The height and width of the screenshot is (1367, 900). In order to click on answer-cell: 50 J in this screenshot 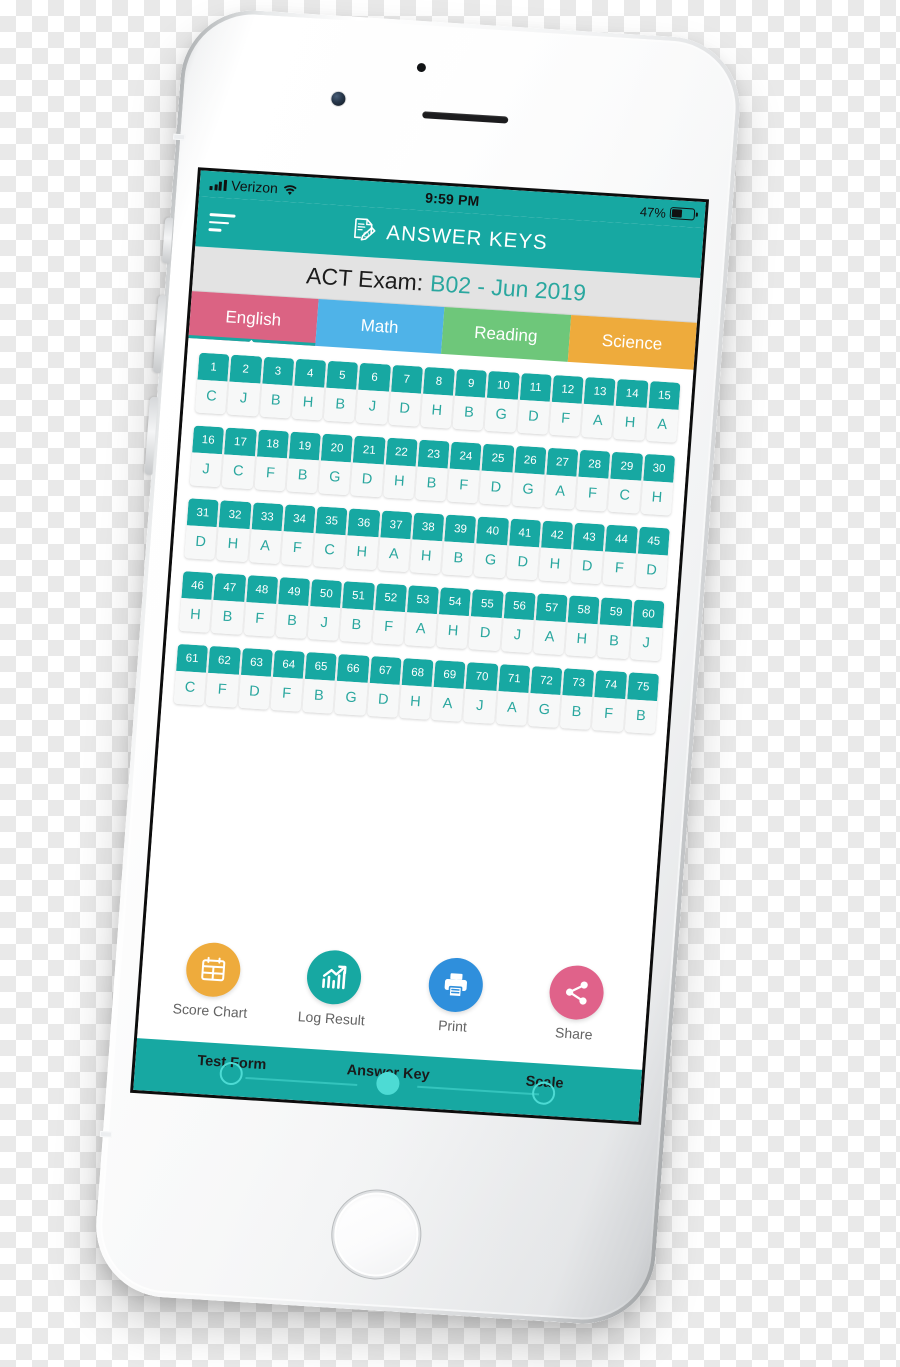, I will do `click(325, 610)`.